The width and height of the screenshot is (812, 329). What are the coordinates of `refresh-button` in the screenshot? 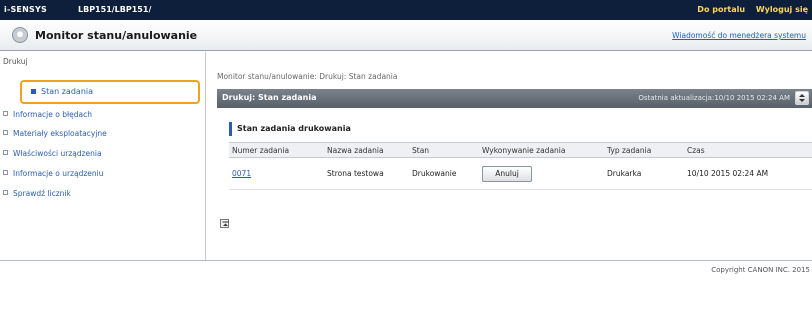 It's located at (802, 98).